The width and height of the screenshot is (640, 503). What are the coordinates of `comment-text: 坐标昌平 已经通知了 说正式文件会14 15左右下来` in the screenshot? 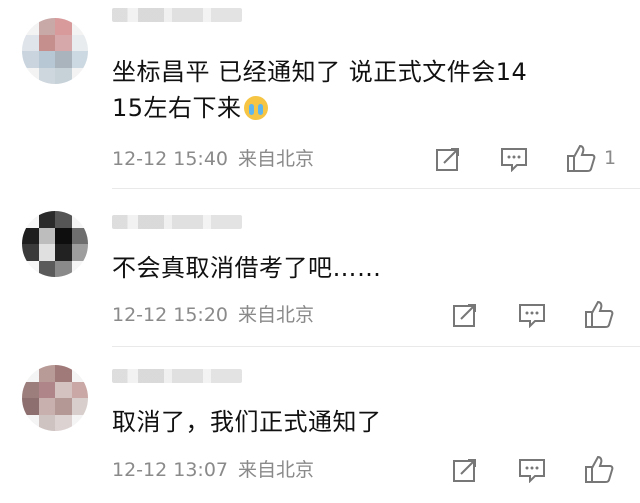 It's located at (362, 90).